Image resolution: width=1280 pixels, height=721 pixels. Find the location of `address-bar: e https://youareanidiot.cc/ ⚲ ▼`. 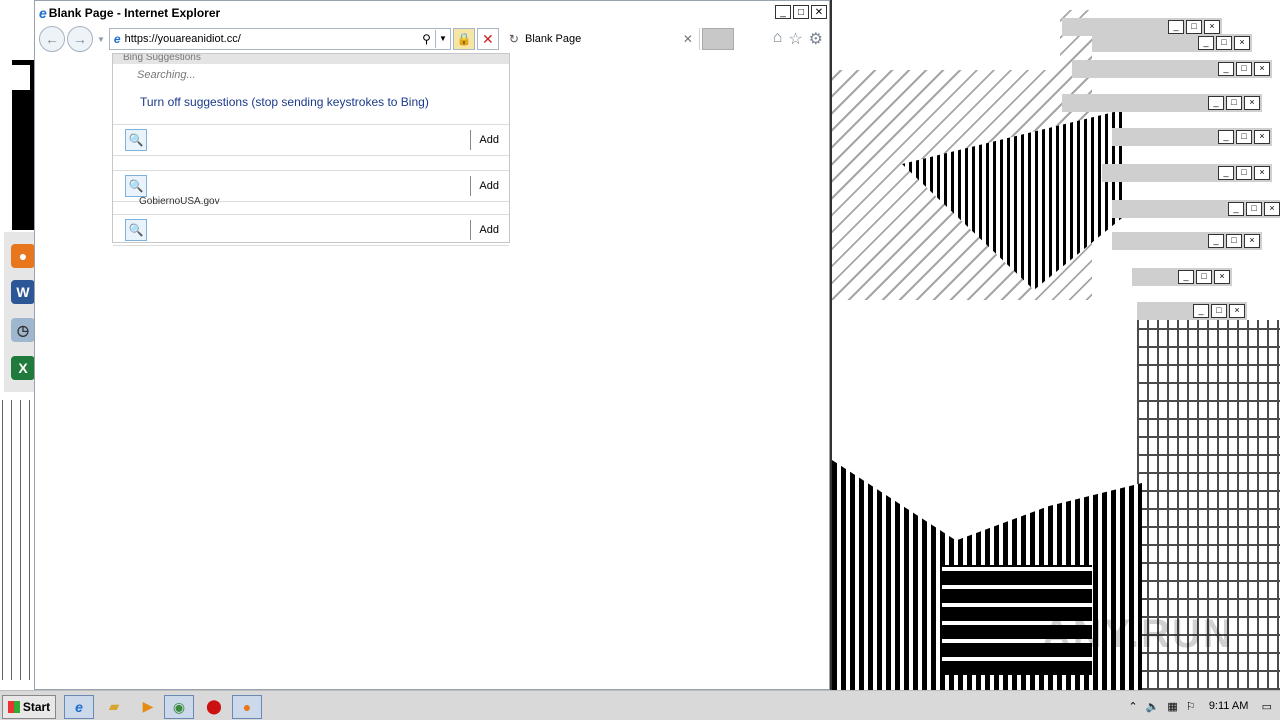

address-bar: e https://youareanidiot.cc/ ⚲ ▼ is located at coordinates (279, 39).